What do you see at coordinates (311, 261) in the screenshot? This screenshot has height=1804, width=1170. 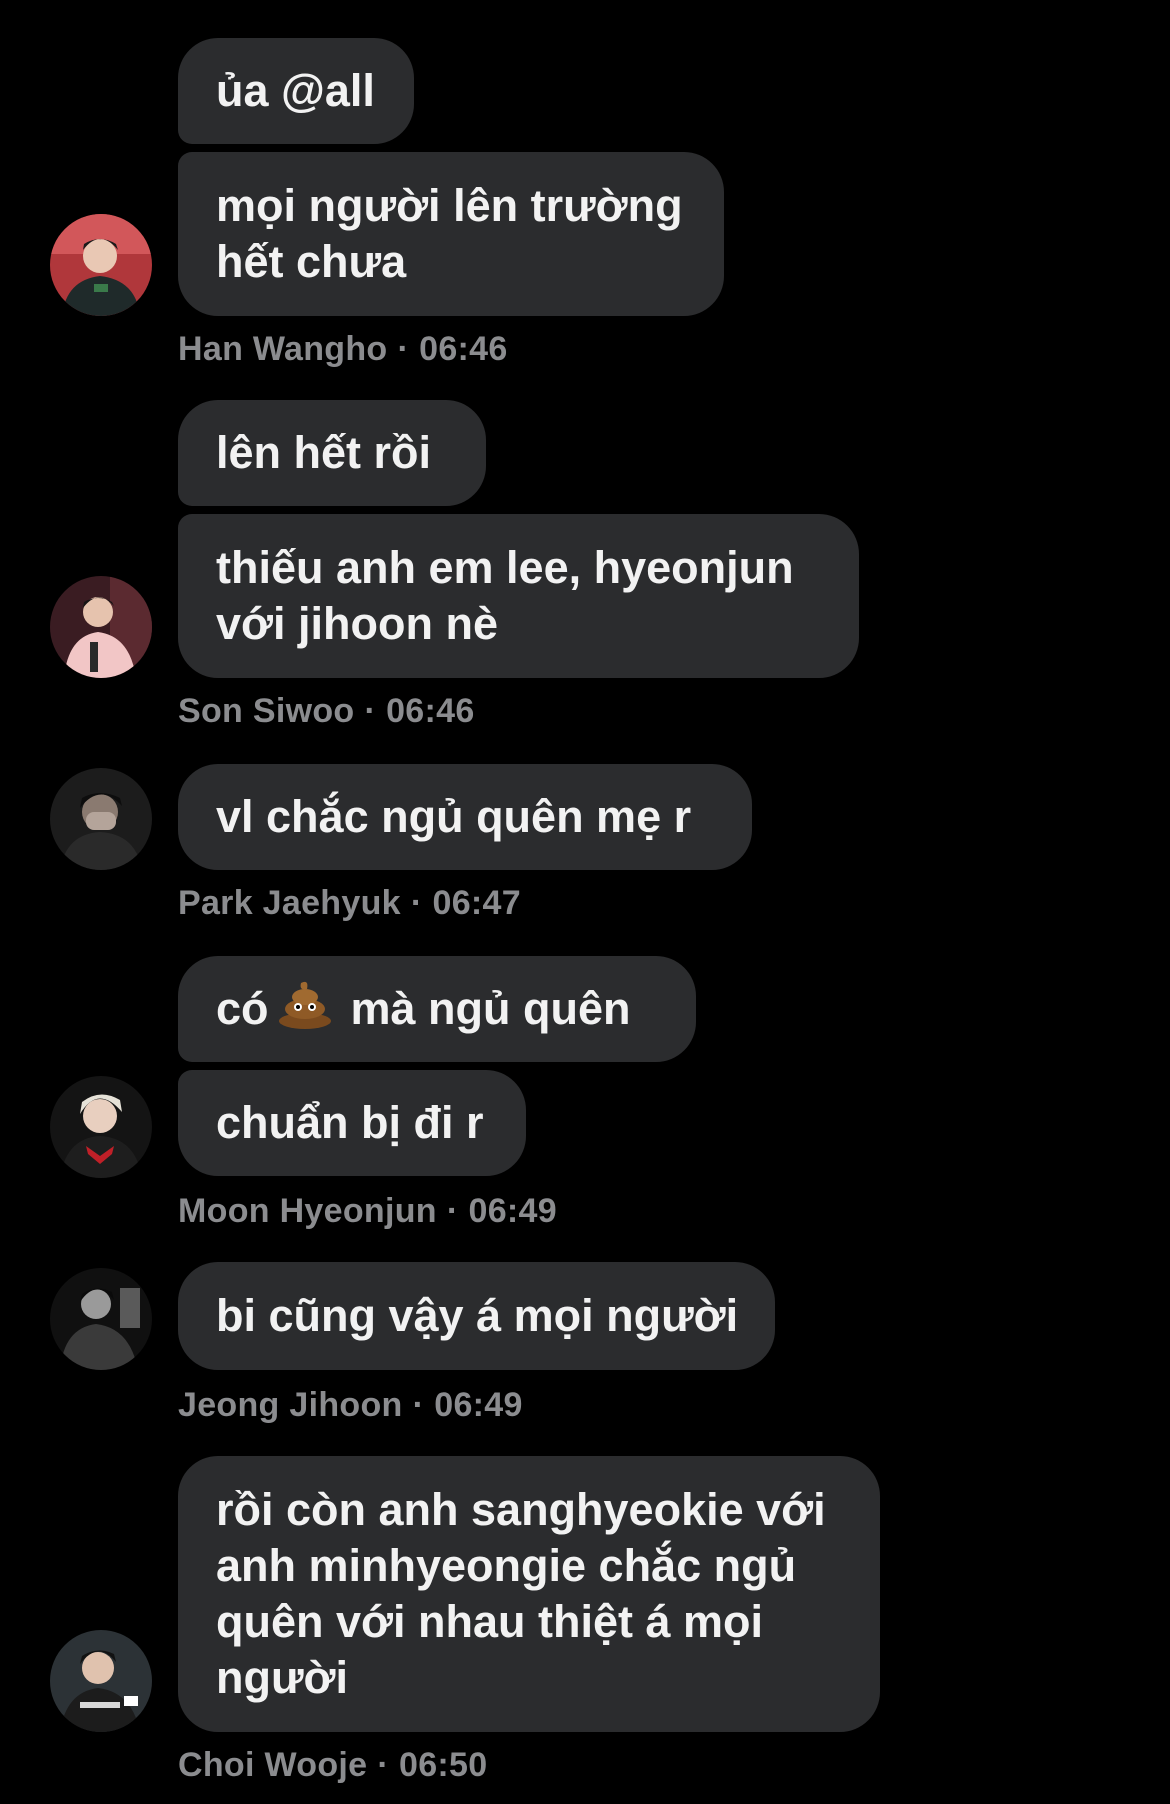 I see `message-text: hết chưa` at bounding box center [311, 261].